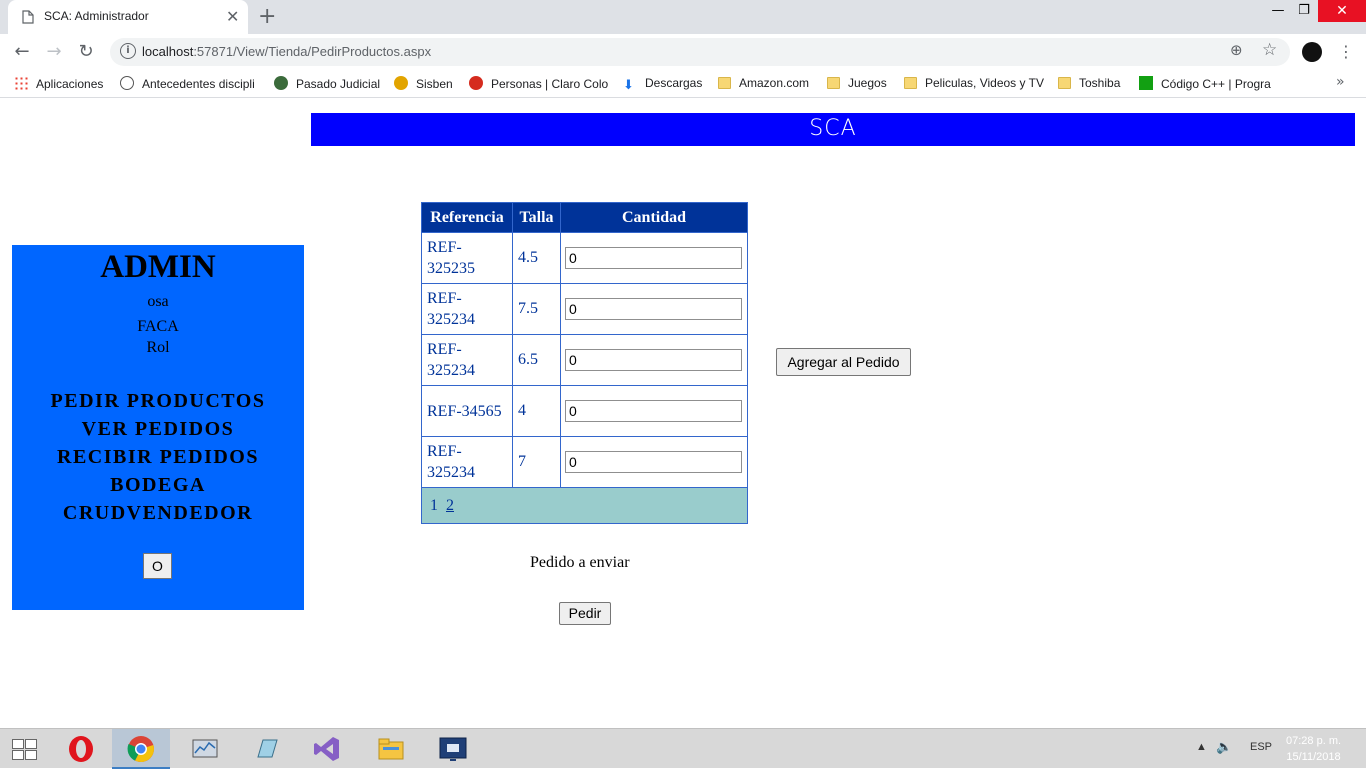 The width and height of the screenshot is (1366, 769). What do you see at coordinates (857, 83) in the screenshot?
I see `bookmark-item: Juegos` at bounding box center [857, 83].